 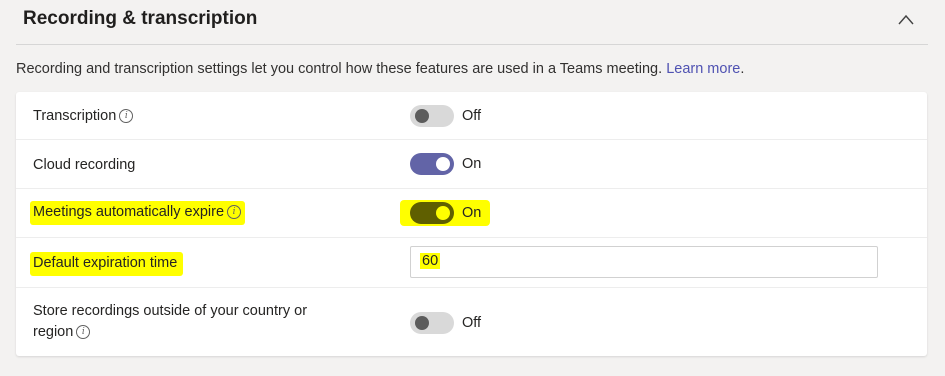 I want to click on transcription-state: Off, so click(x=472, y=116).